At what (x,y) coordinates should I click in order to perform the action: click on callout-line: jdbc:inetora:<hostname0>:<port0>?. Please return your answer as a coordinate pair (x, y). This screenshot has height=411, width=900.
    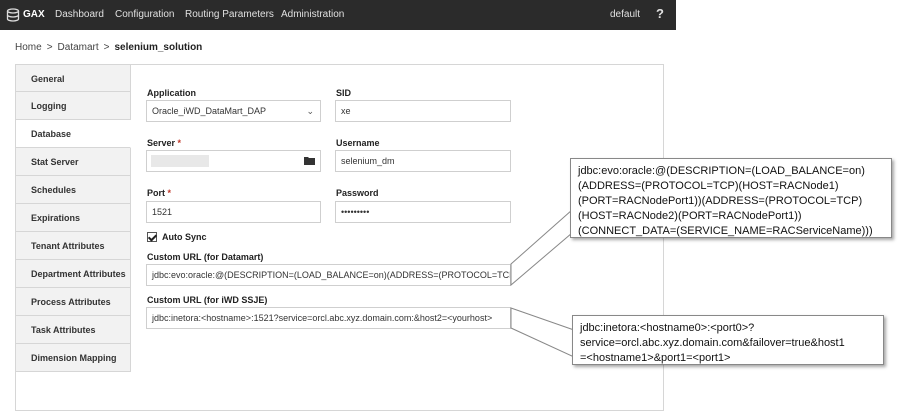
    Looking at the image, I should click on (667, 328).